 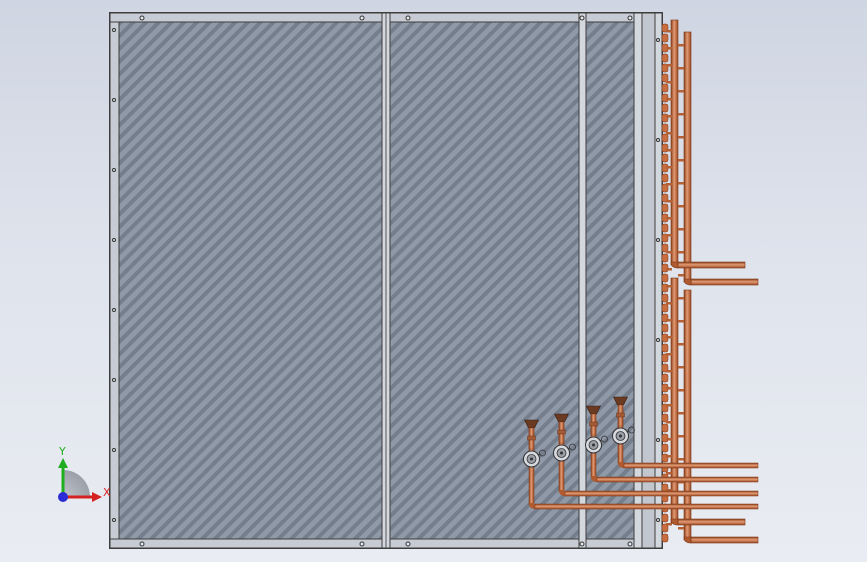 What do you see at coordinates (62, 451) in the screenshot?
I see `y-axis-label: Y` at bounding box center [62, 451].